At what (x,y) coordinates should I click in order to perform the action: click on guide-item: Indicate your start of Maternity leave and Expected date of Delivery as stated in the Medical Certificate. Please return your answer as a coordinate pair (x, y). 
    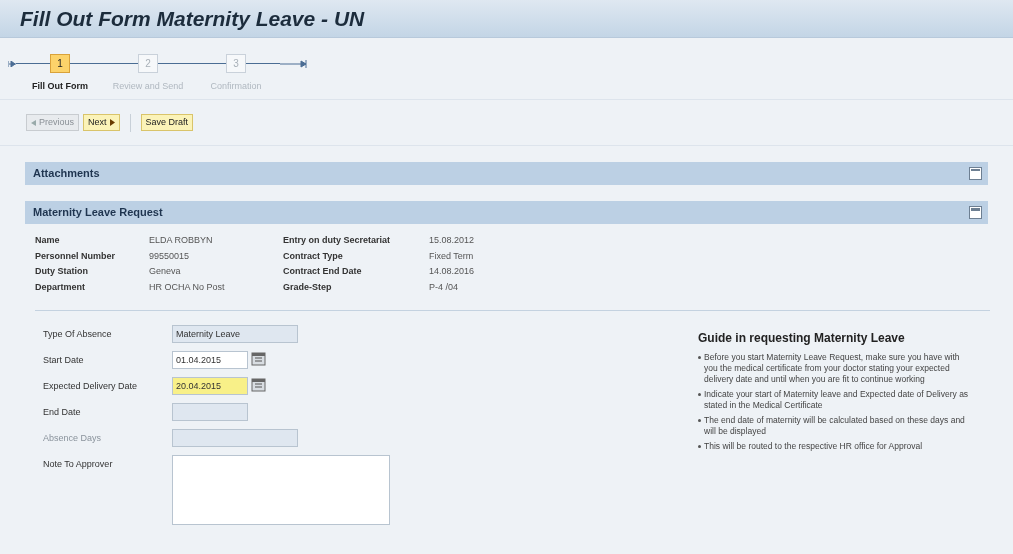
    Looking at the image, I should click on (837, 400).